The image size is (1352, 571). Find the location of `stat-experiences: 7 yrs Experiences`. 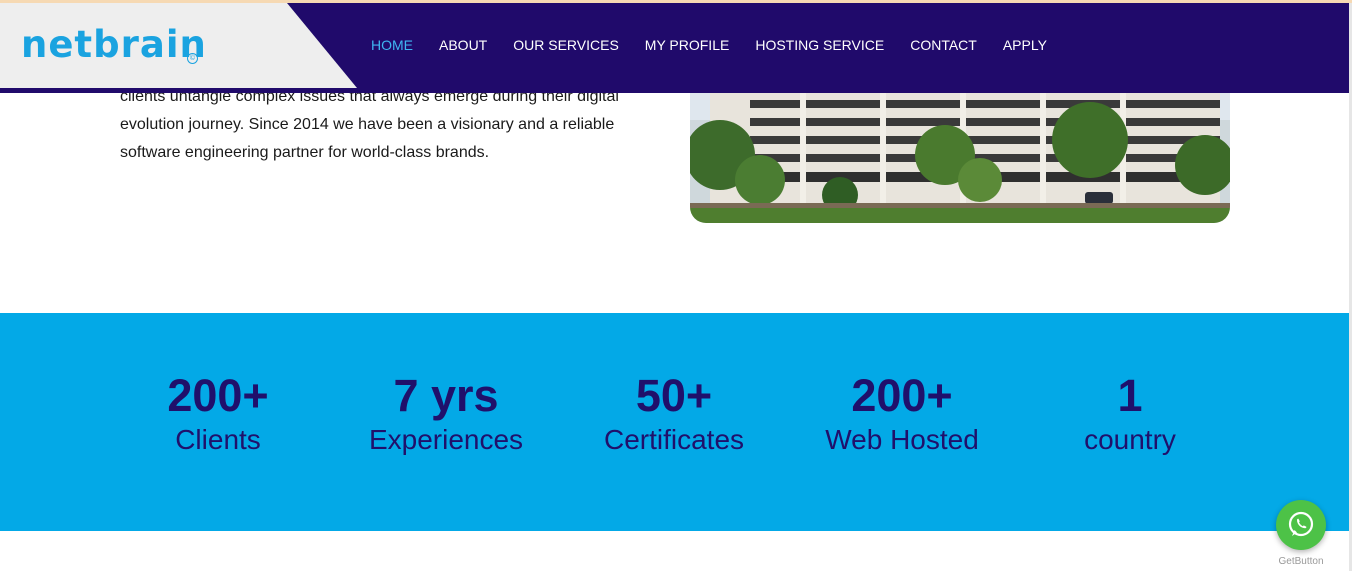

stat-experiences: 7 yrs Experiences is located at coordinates (446, 413).